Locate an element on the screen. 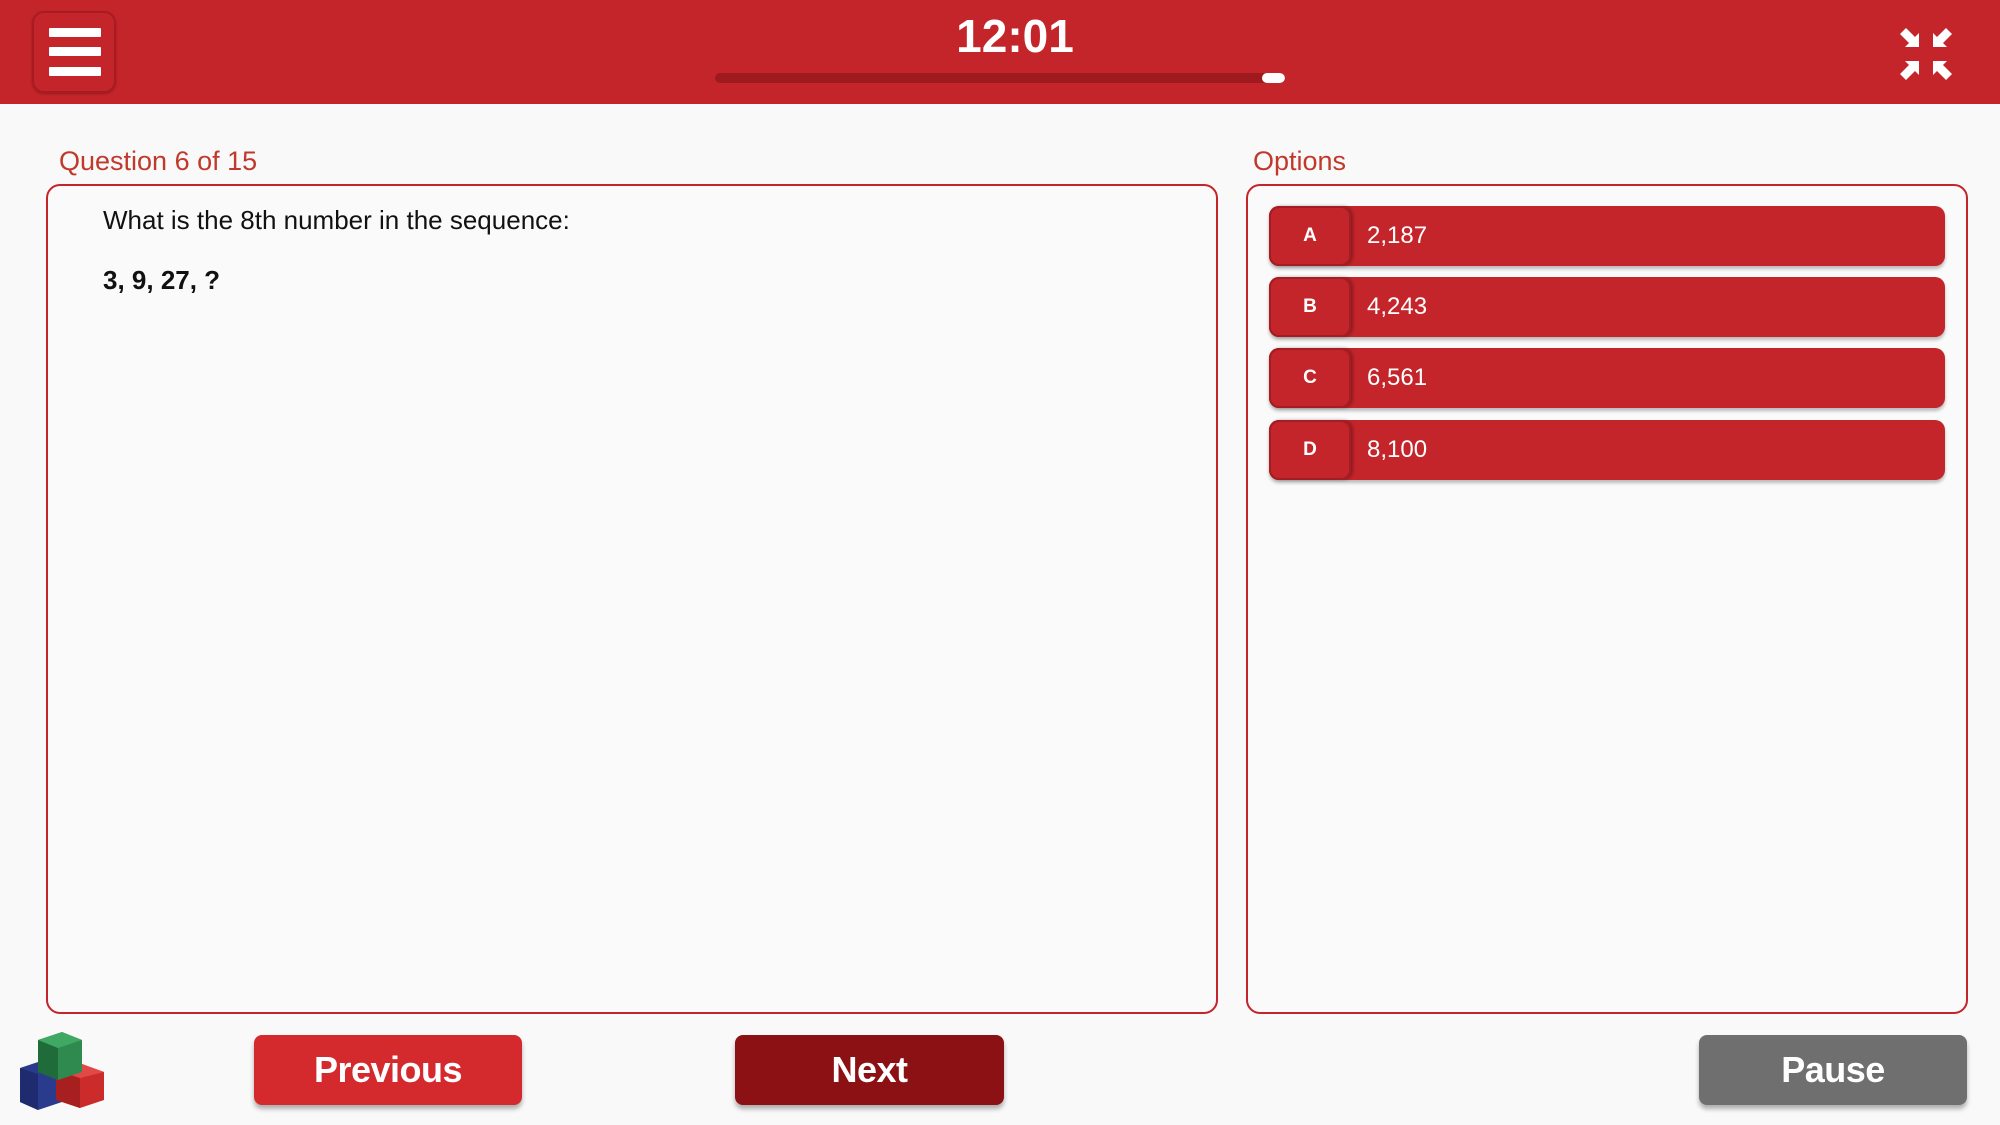 Image resolution: width=2000 pixels, height=1125 pixels. timer: 12:01 is located at coordinates (1015, 36).